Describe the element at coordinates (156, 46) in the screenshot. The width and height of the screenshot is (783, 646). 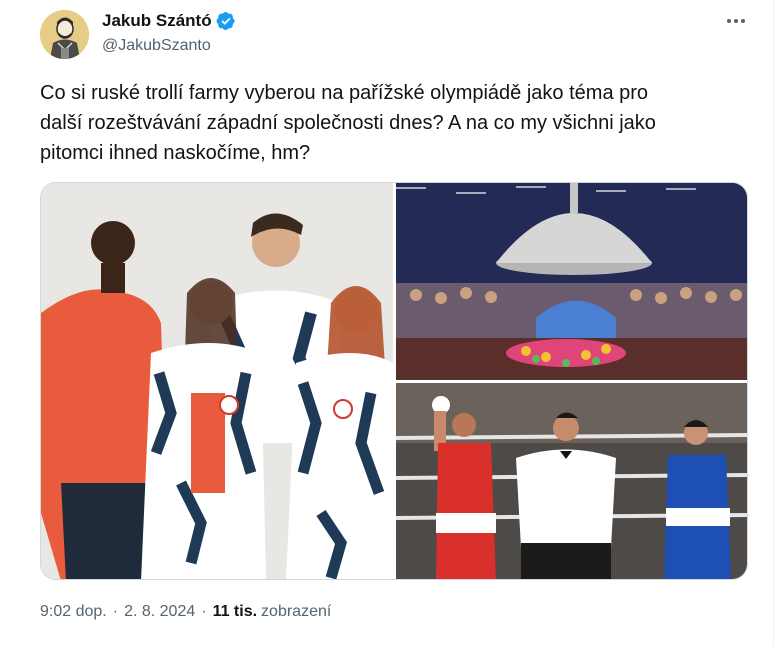
I see `author-handle: @JakubSzanto` at that location.